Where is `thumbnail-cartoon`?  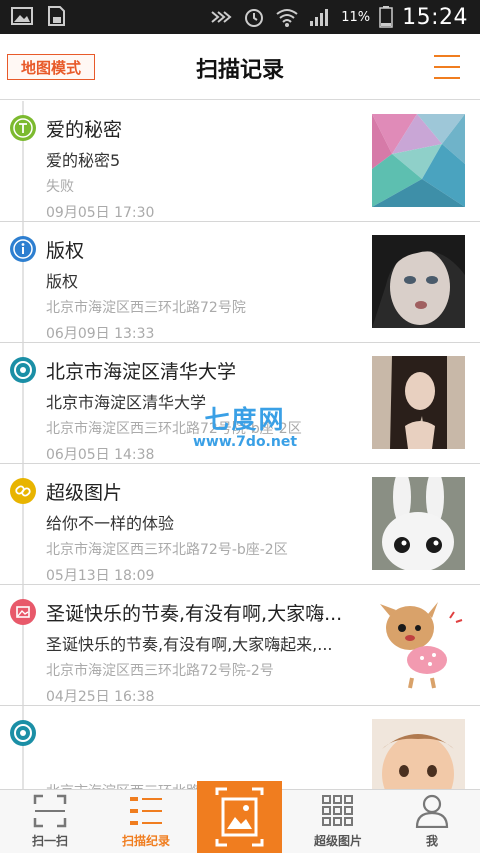
thumbnail-cartoon is located at coordinates (418, 644).